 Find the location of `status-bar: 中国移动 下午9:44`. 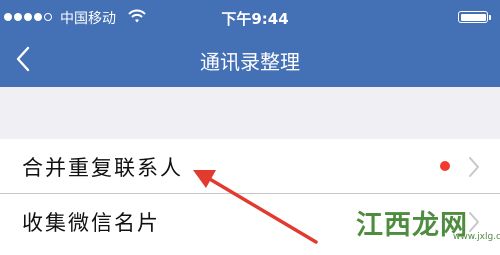

status-bar: 中国移动 下午9:44 is located at coordinates (250, 16).